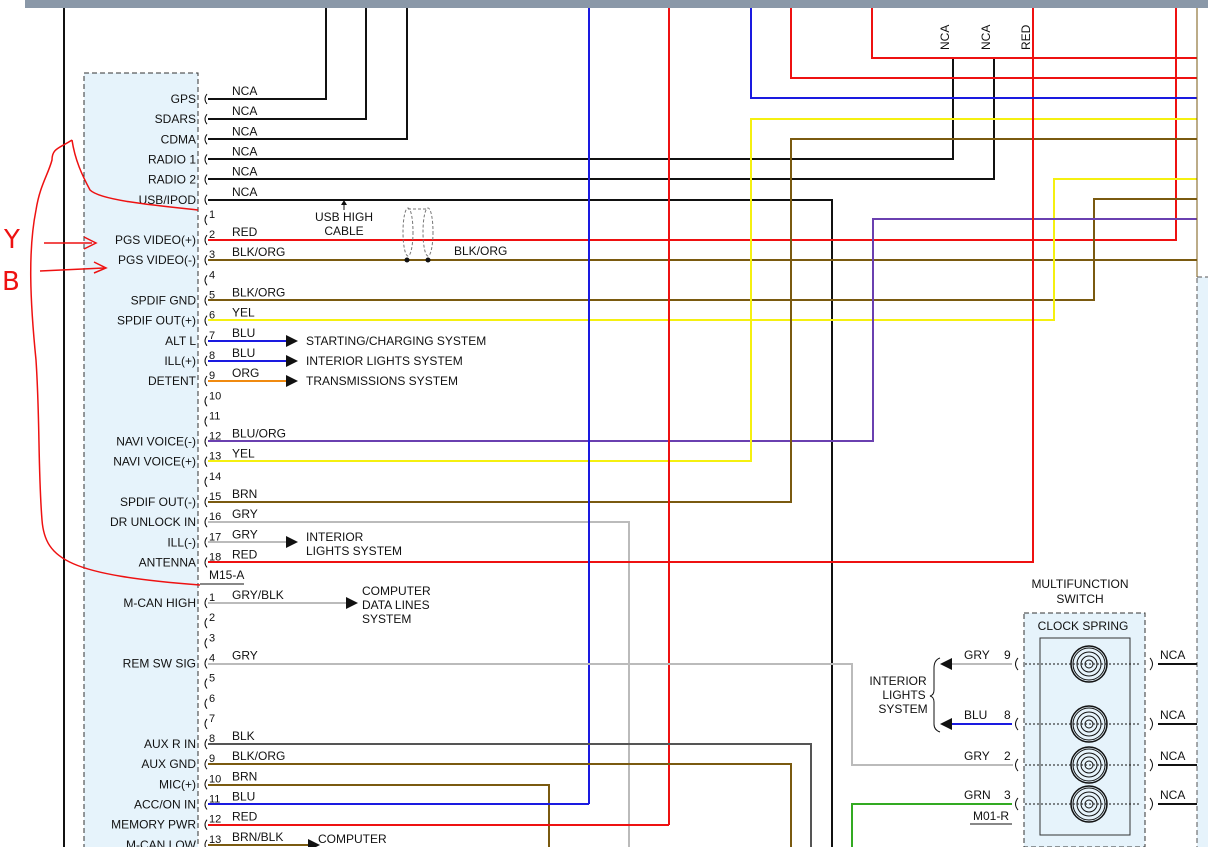 The height and width of the screenshot is (847, 1208). I want to click on shield-color-label: BLK/ORG, so click(480, 251).